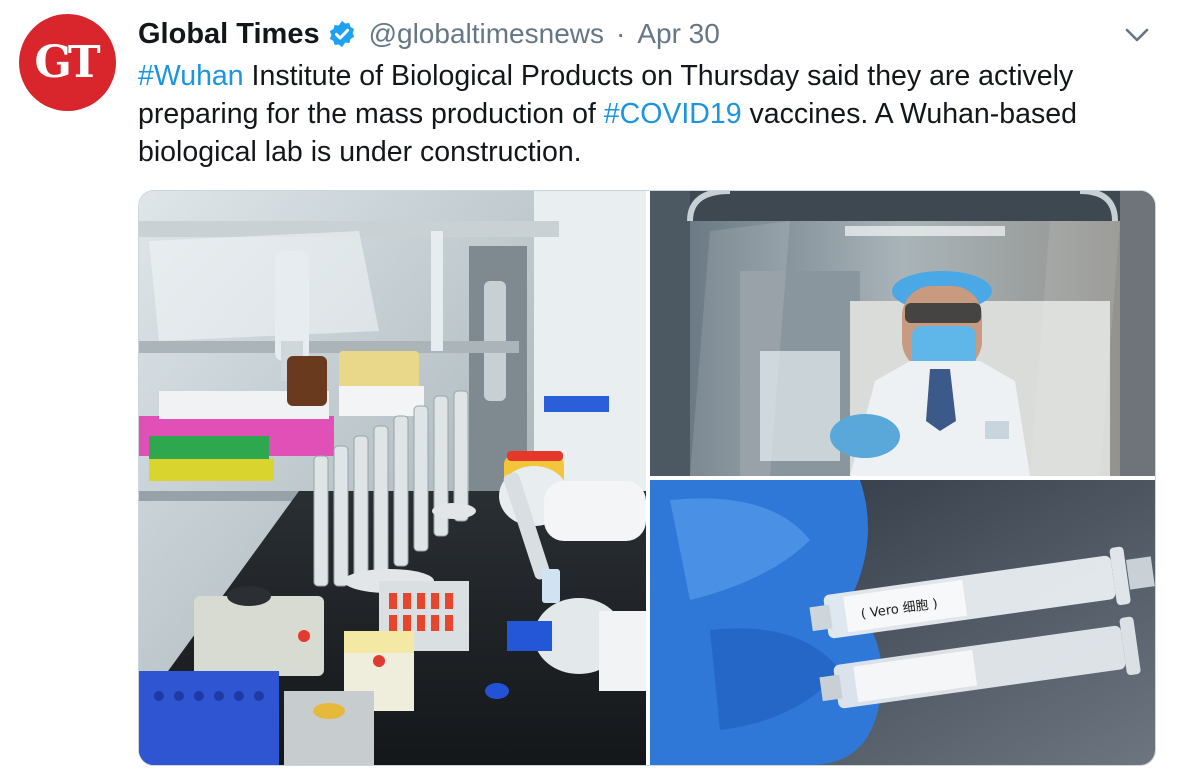 This screenshot has width=1194, height=774. I want to click on chevron-down-icon, so click(1137, 35).